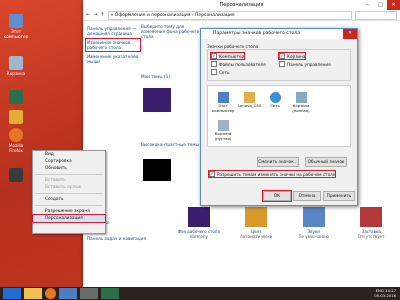 The width and height of the screenshot is (400, 300). I want to click on checkbox-network: Сеть, so click(220, 72).